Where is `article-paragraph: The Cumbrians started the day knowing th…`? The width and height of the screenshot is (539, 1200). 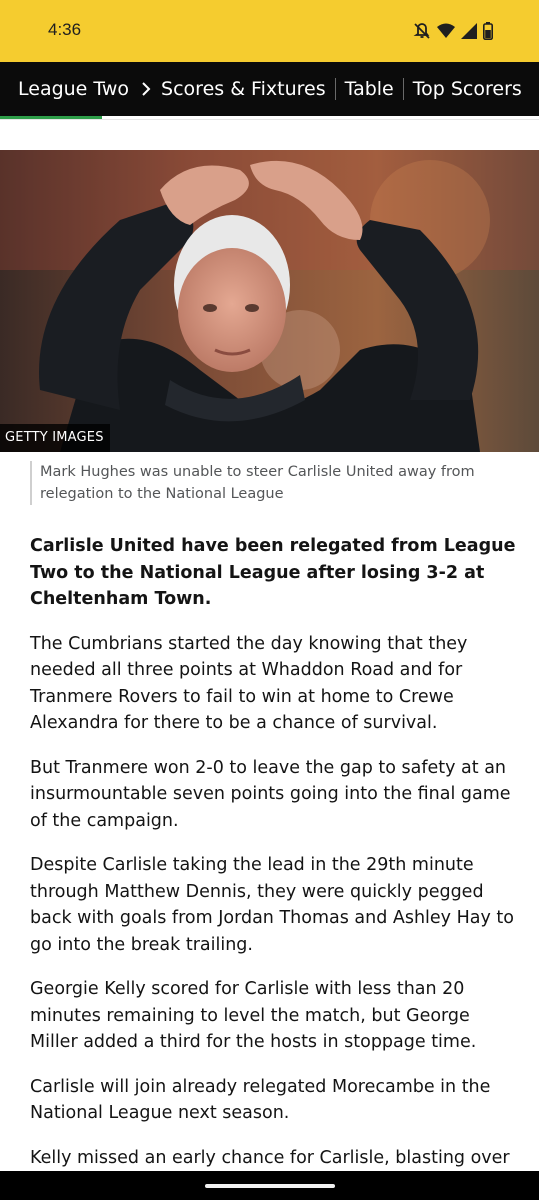 article-paragraph: The Cumbrians started the day knowing th… is located at coordinates (249, 683).